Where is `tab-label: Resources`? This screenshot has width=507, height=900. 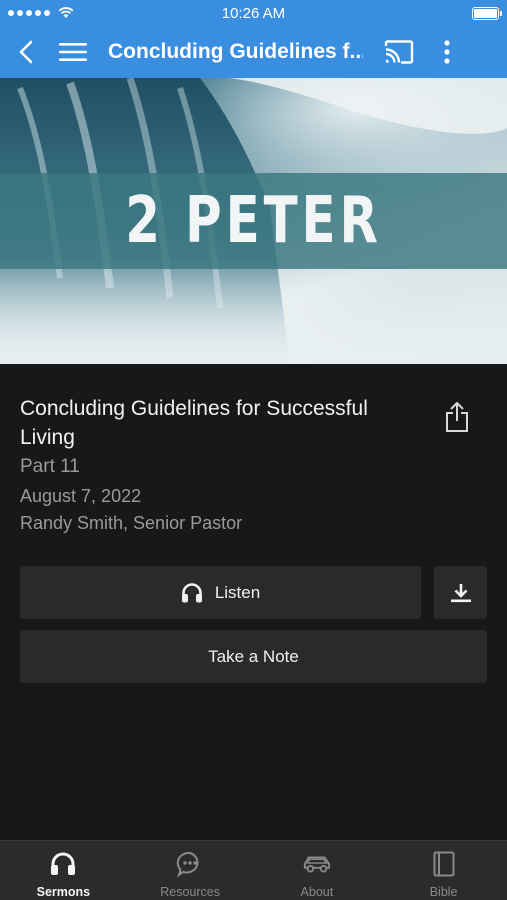 tab-label: Resources is located at coordinates (190, 892).